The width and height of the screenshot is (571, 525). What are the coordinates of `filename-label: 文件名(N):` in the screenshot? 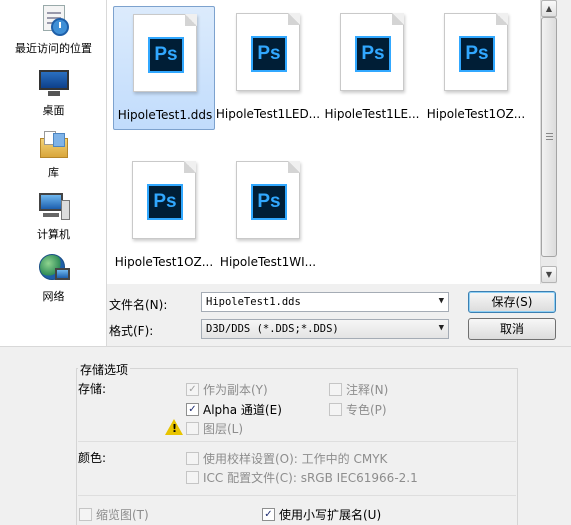 It's located at (138, 305).